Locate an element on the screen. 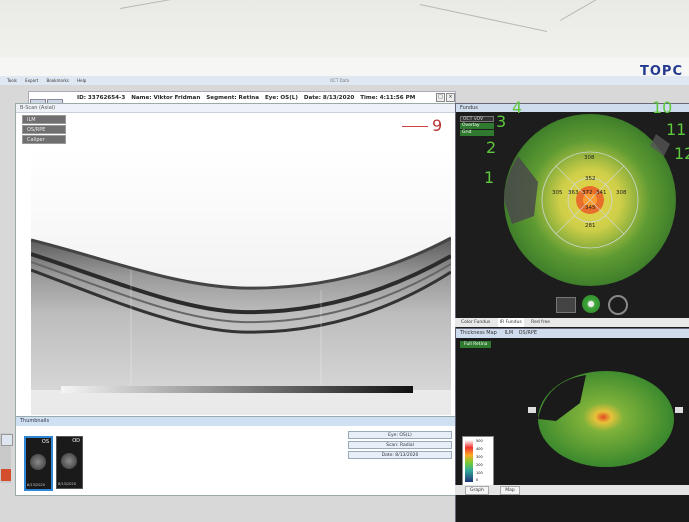  handwritten-number: 11 is located at coordinates (676, 129).